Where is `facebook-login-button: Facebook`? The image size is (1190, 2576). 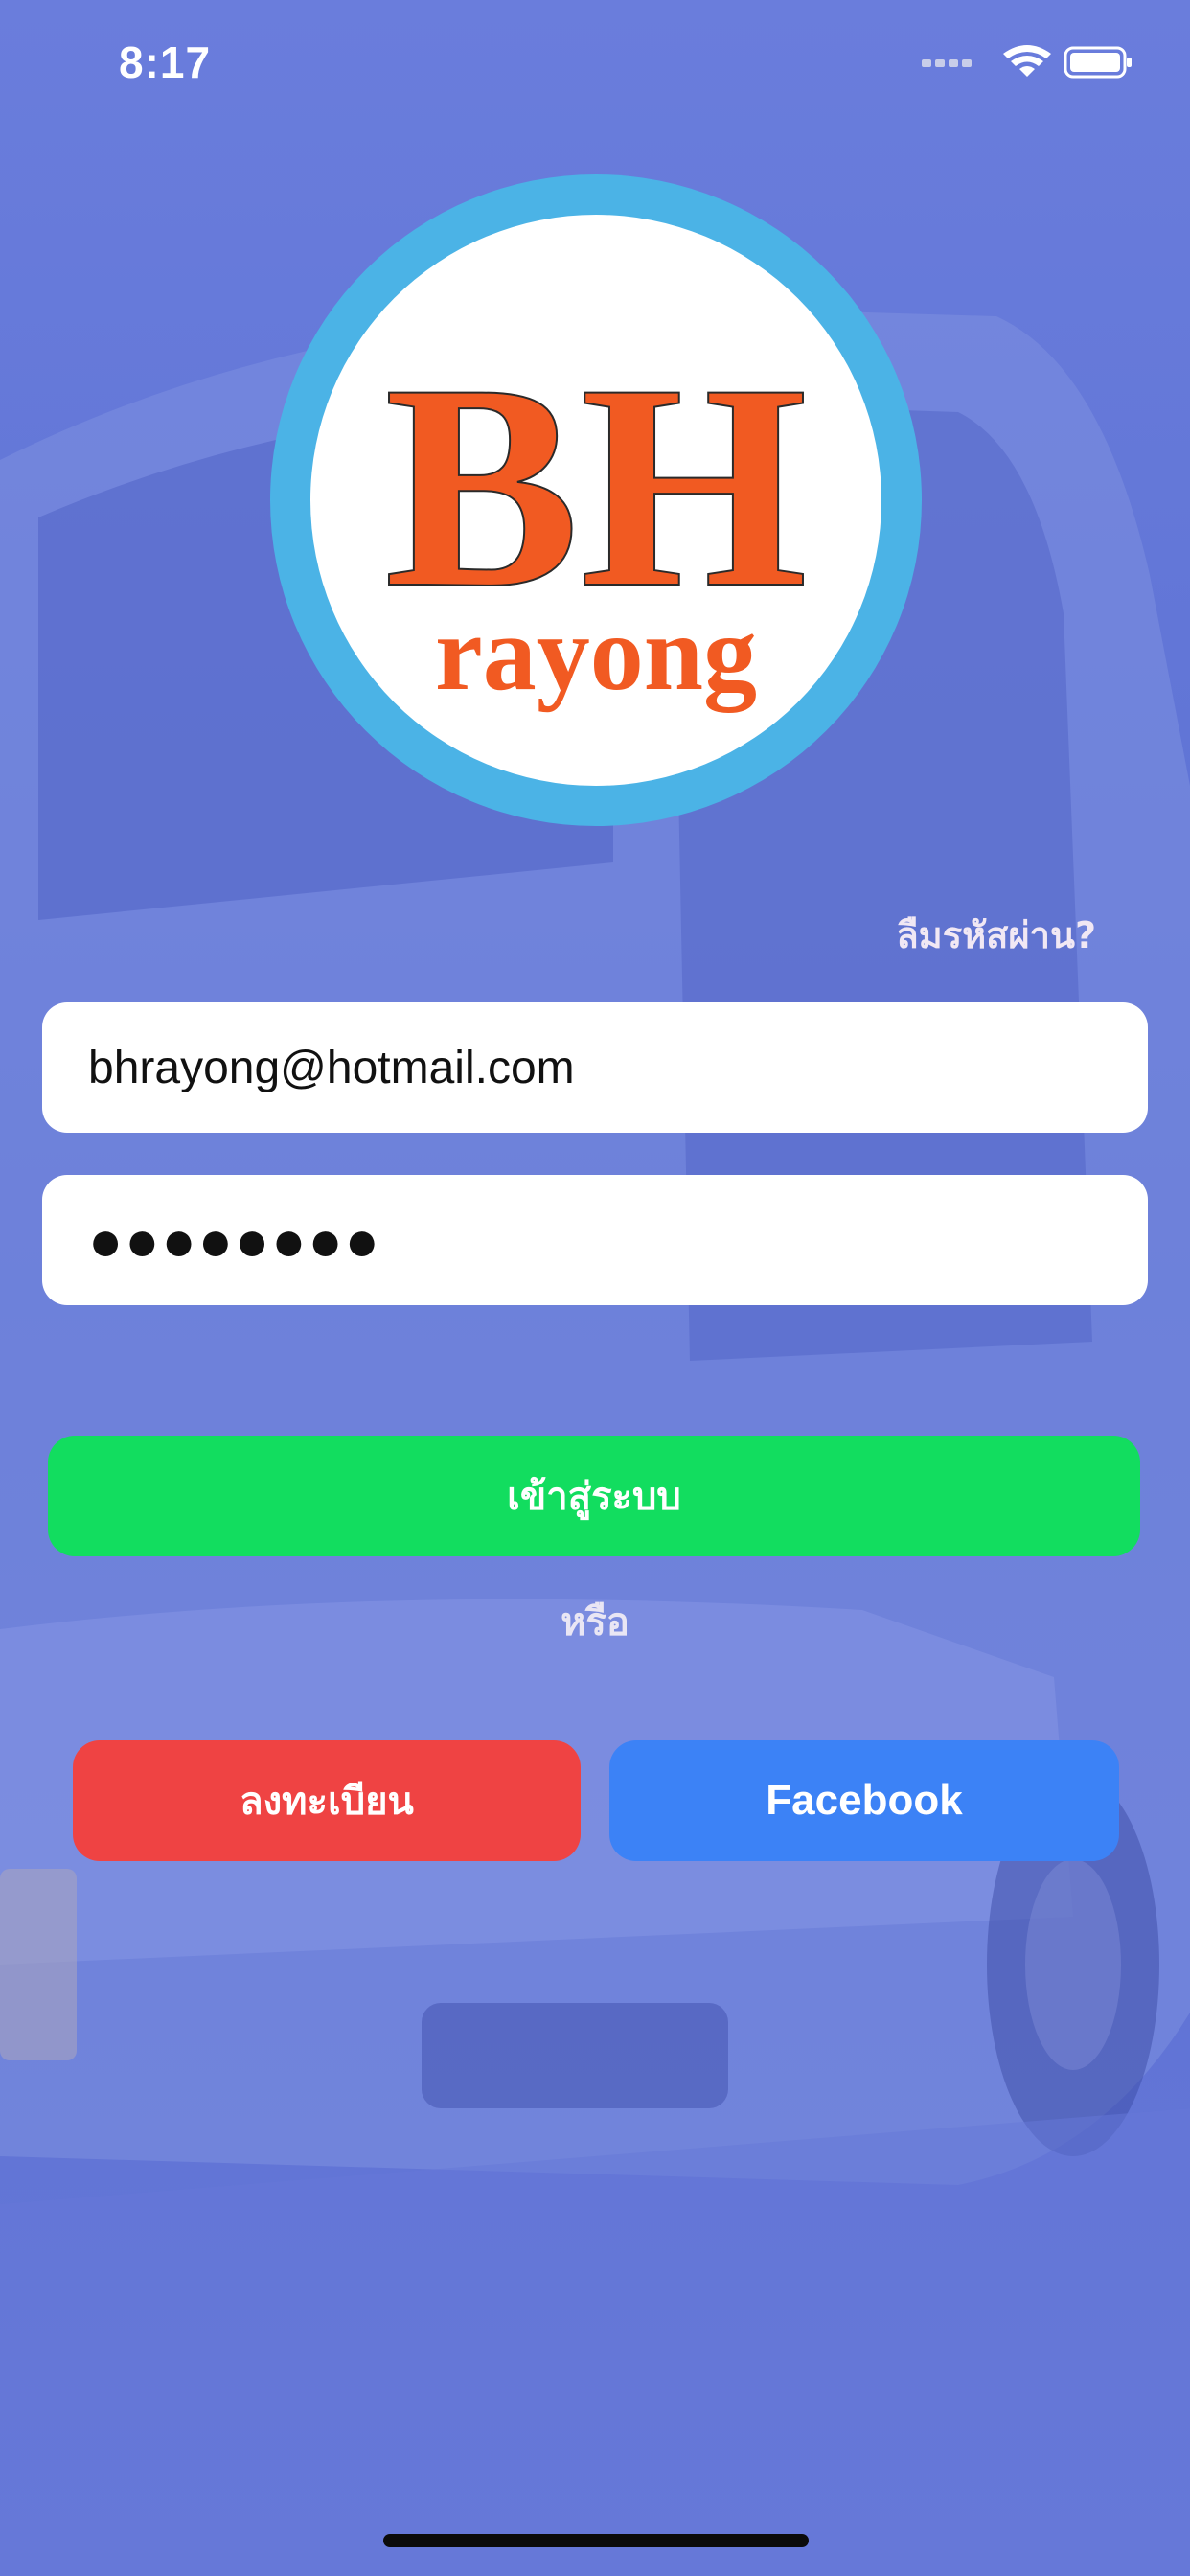
facebook-login-button: Facebook is located at coordinates (864, 1800).